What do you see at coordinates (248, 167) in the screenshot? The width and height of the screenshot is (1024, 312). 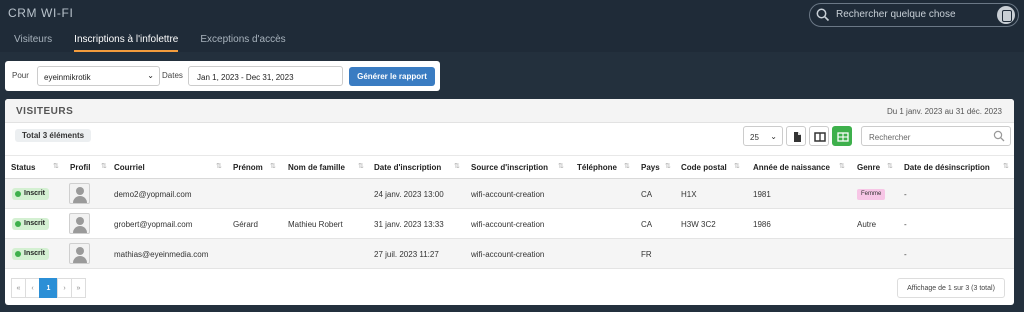 I see `column-header-prenom: Prénom` at bounding box center [248, 167].